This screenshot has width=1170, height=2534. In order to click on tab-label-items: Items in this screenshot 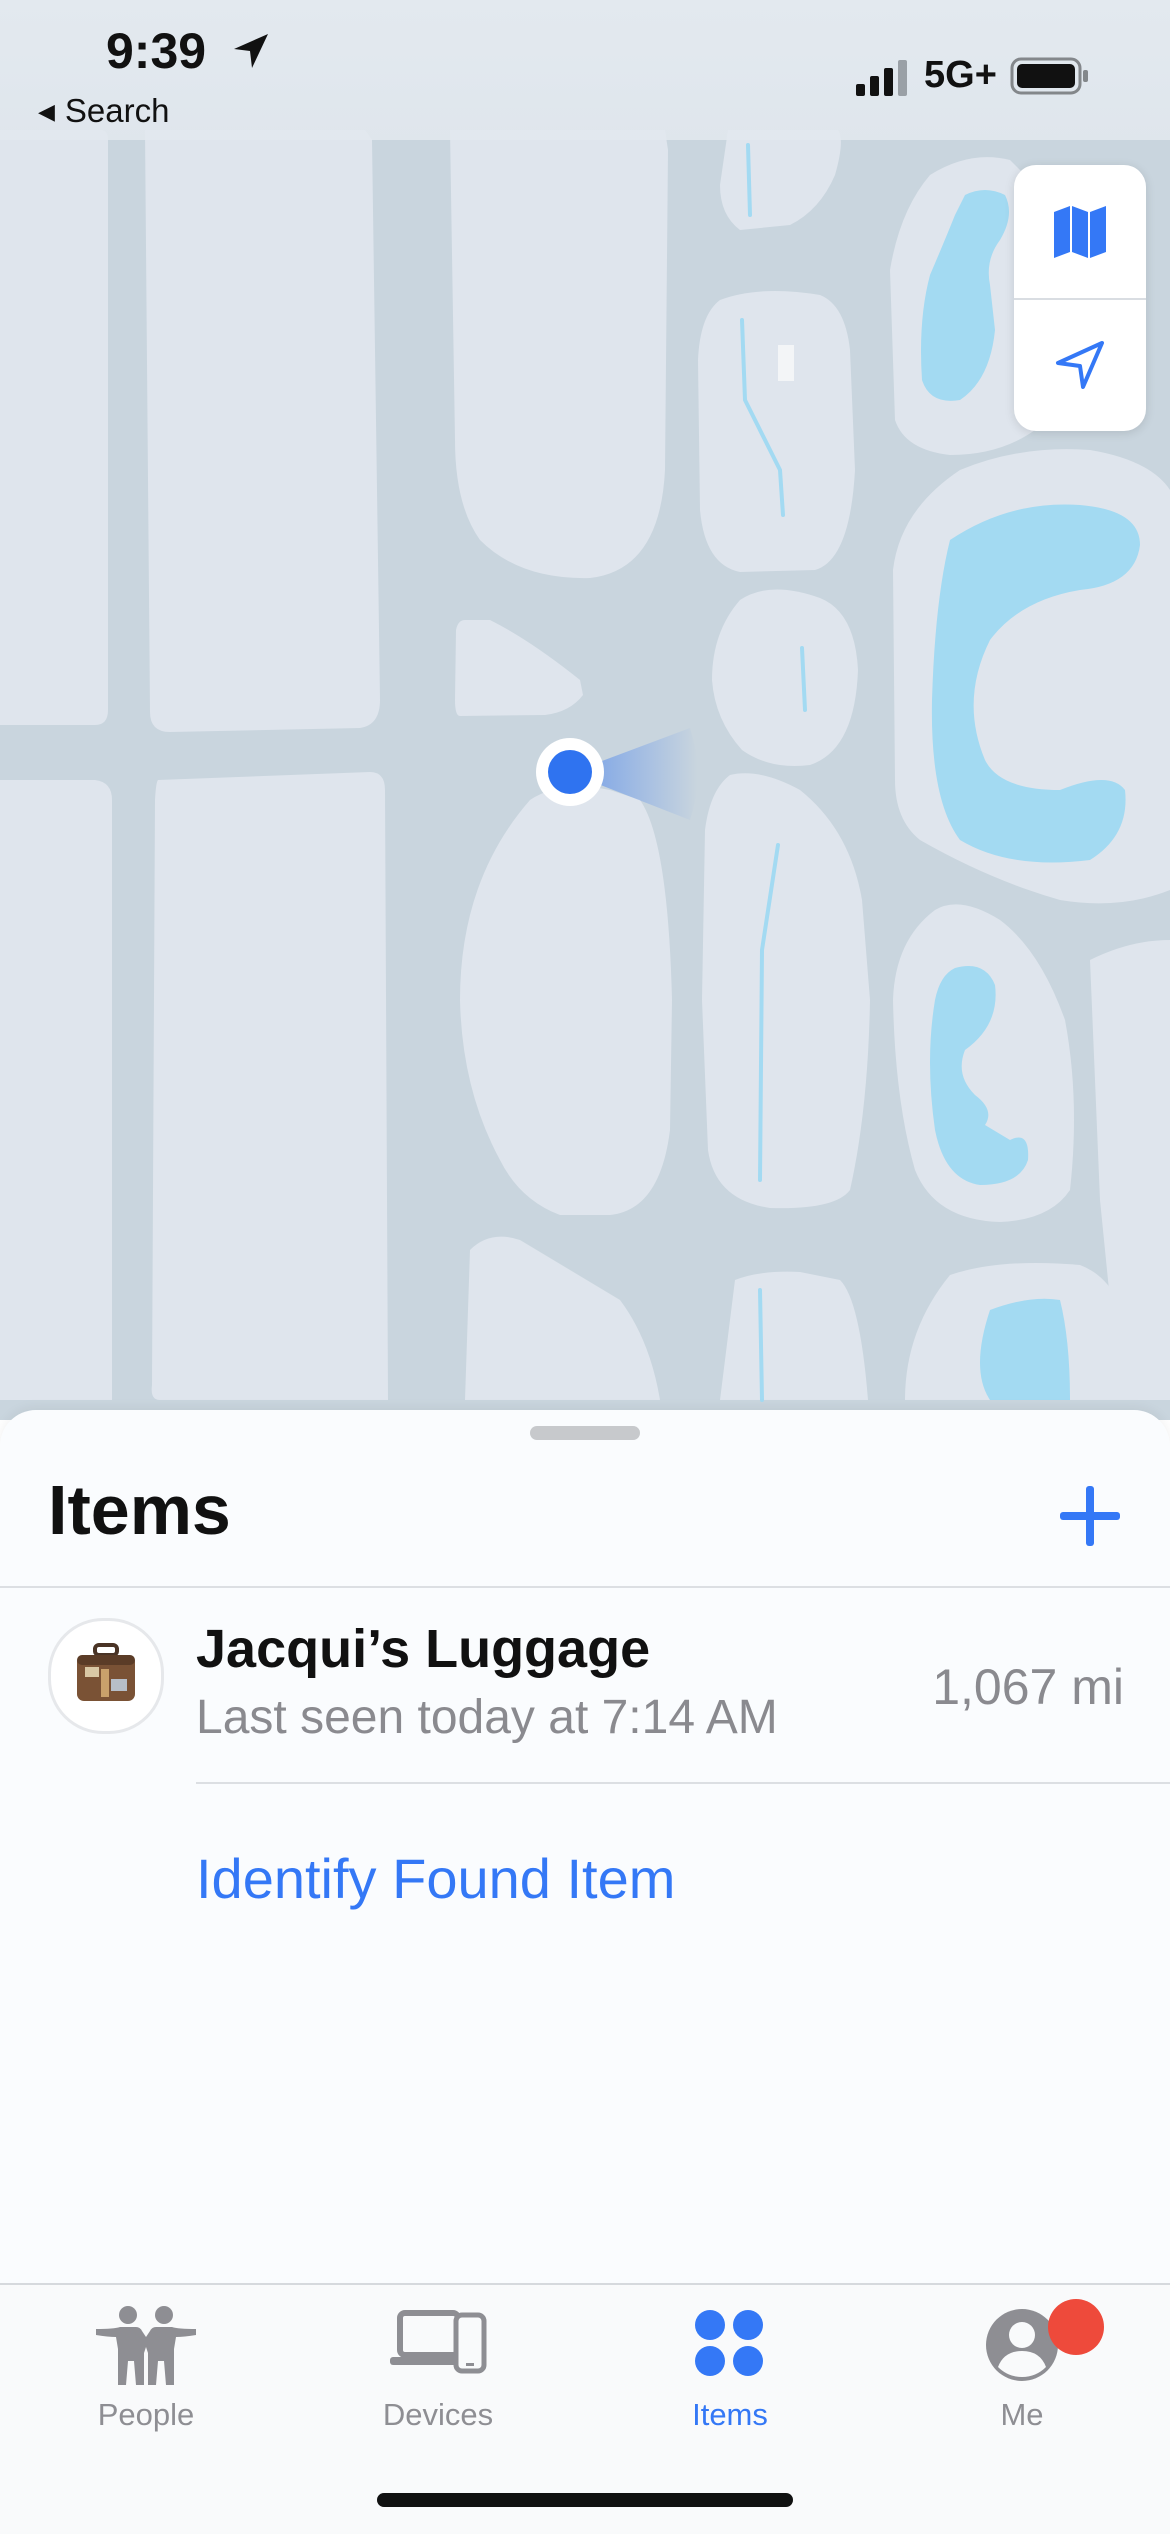, I will do `click(730, 2414)`.